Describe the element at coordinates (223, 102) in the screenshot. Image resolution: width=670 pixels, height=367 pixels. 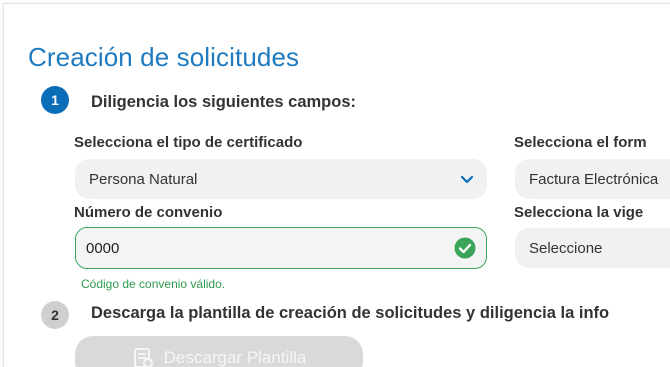
I see `step-1-title: Diligencia los siguientes campos:` at that location.